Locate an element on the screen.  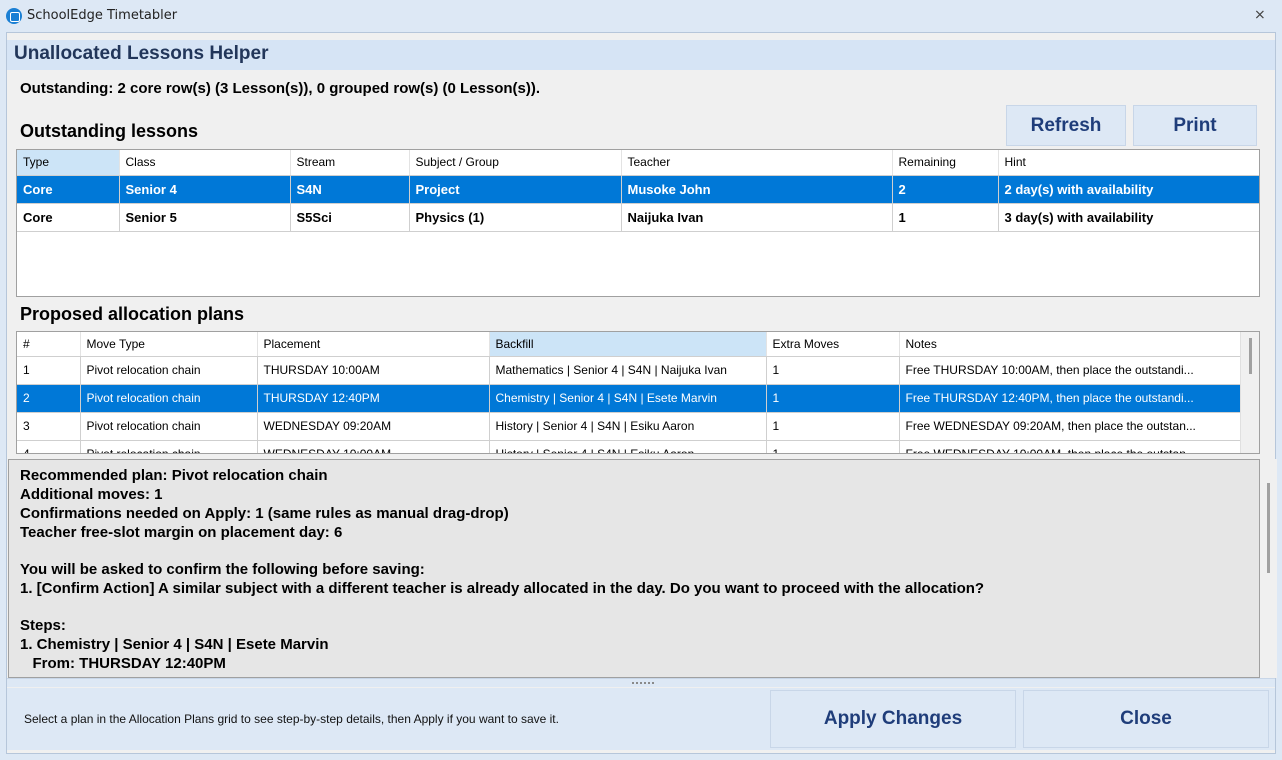
cell-teacher: Naijuka Ivan is located at coordinates (757, 217).